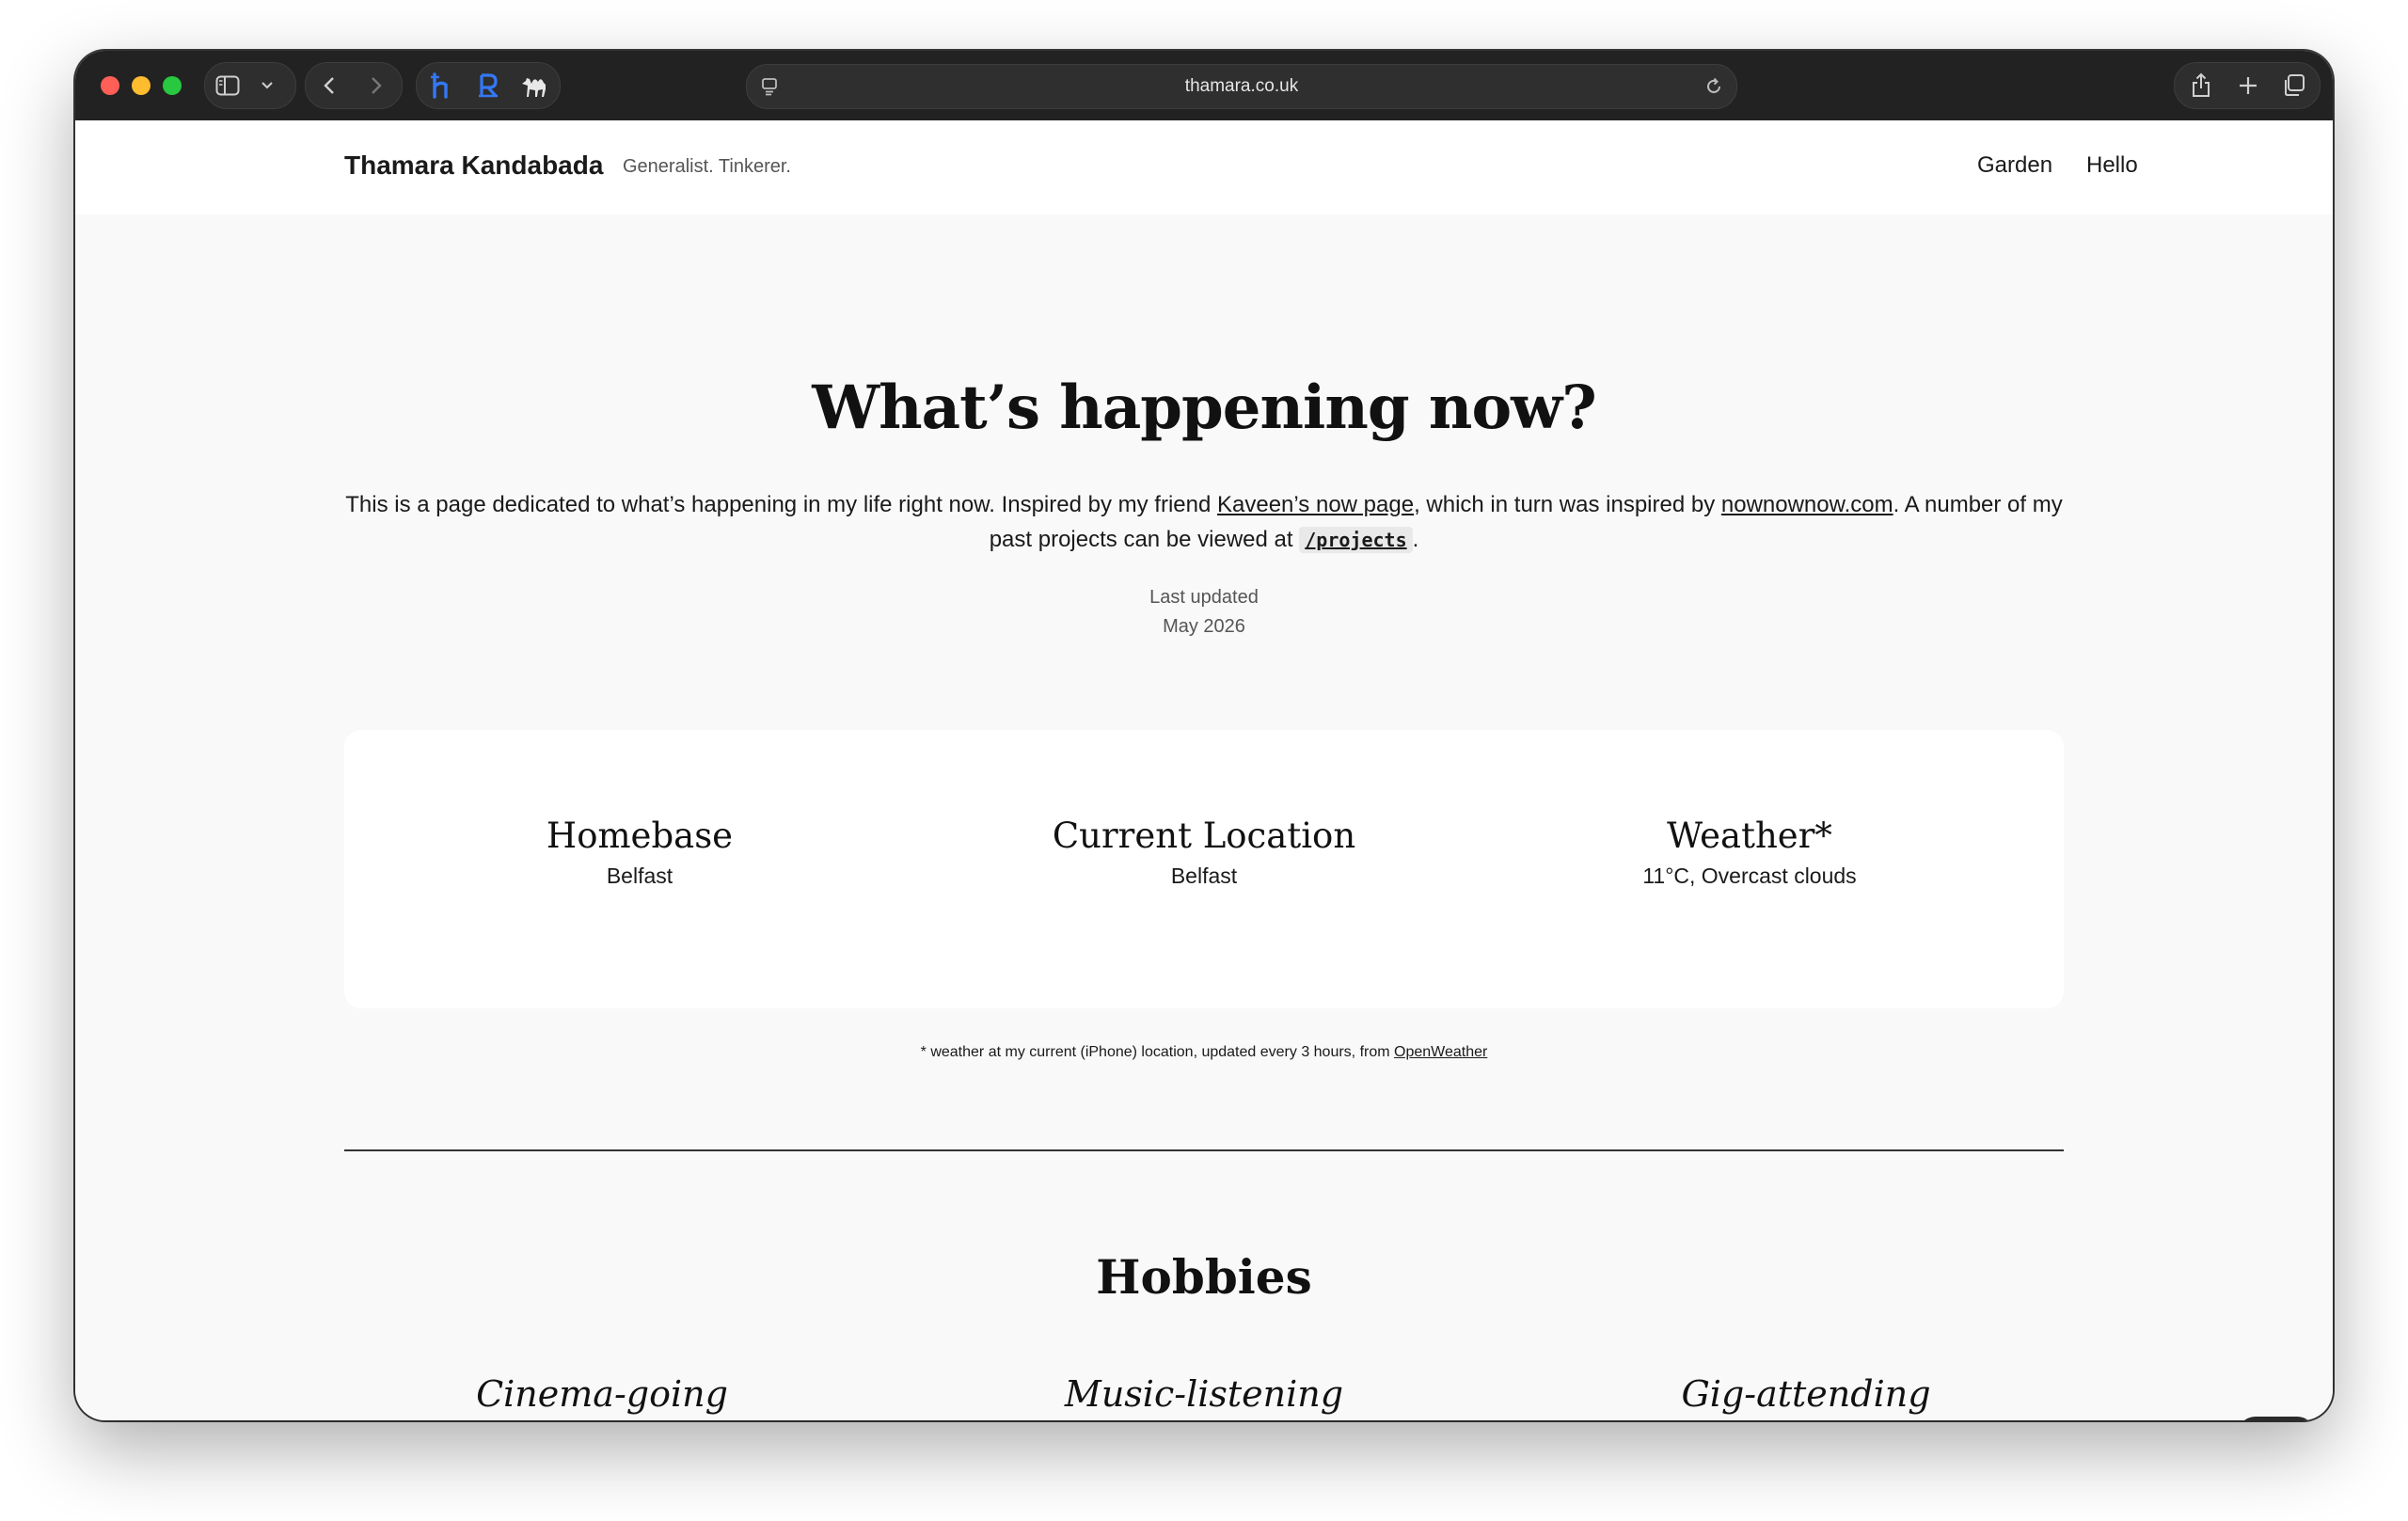  I want to click on browser-toolbar: thamara.co.uk, so click(1204, 85).